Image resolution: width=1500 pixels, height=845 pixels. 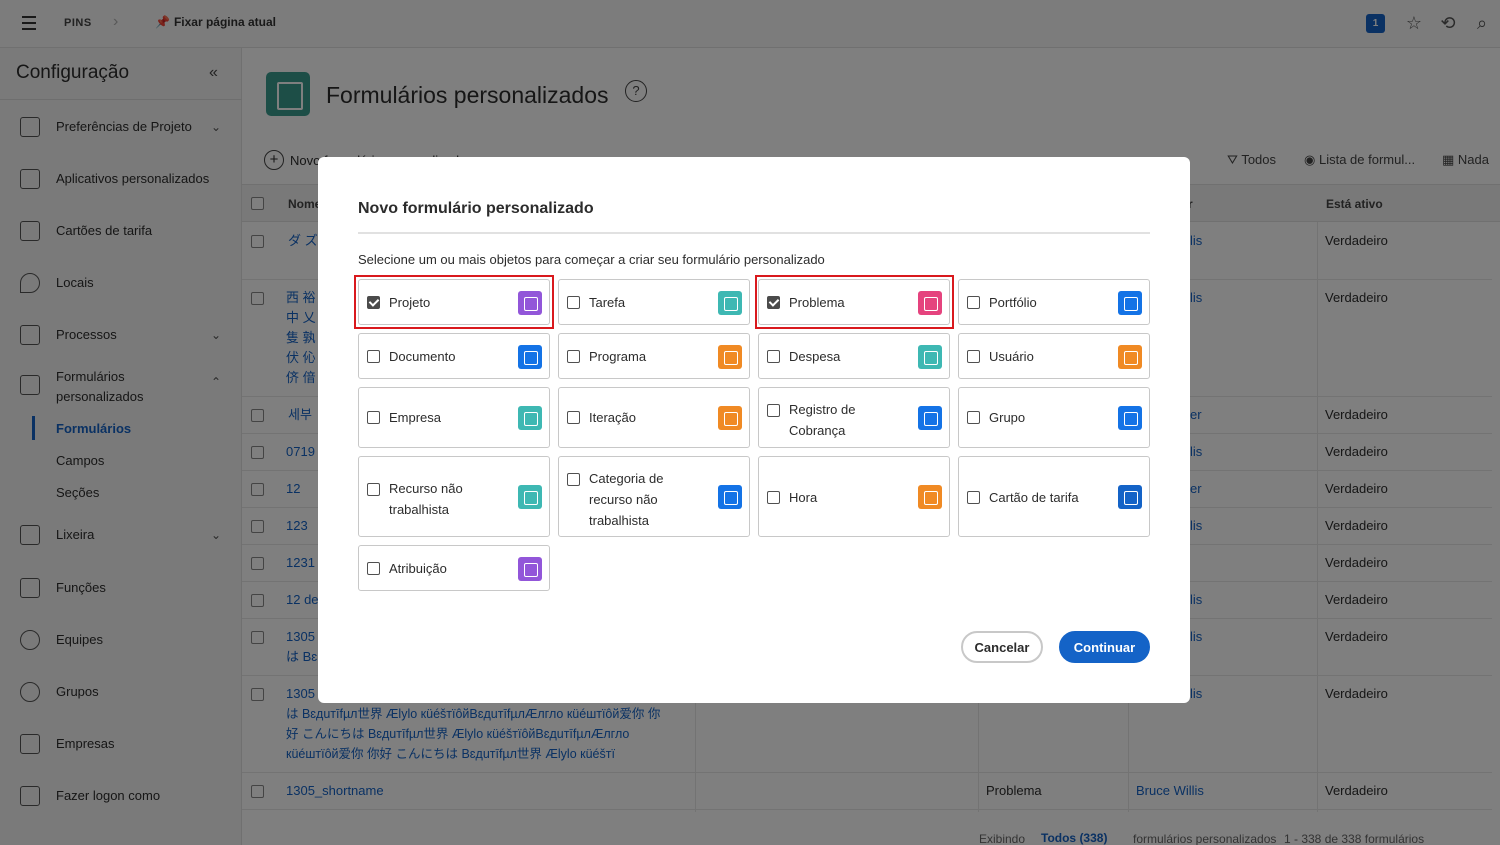 I want to click on group-icon, so click(x=1130, y=418).